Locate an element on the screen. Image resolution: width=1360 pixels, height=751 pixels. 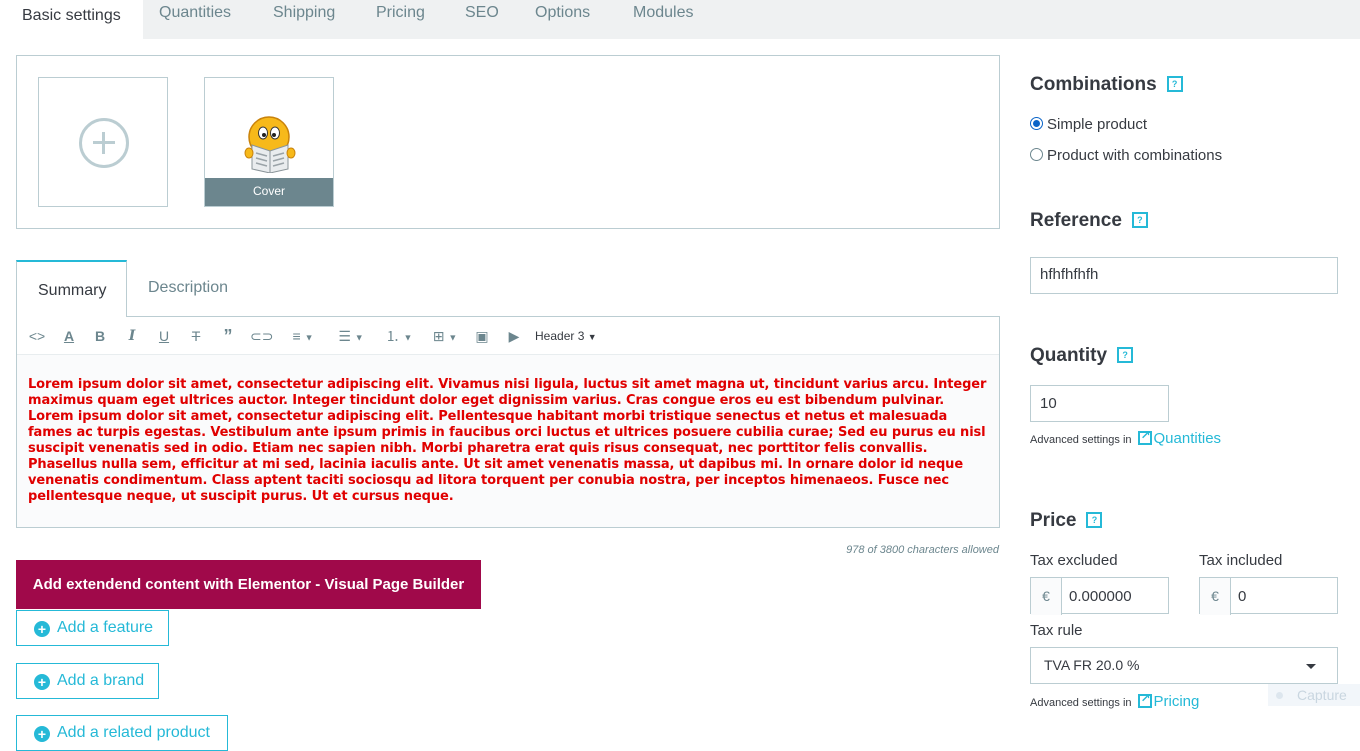
image-thumbnail-cover: Cover is located at coordinates (269, 142).